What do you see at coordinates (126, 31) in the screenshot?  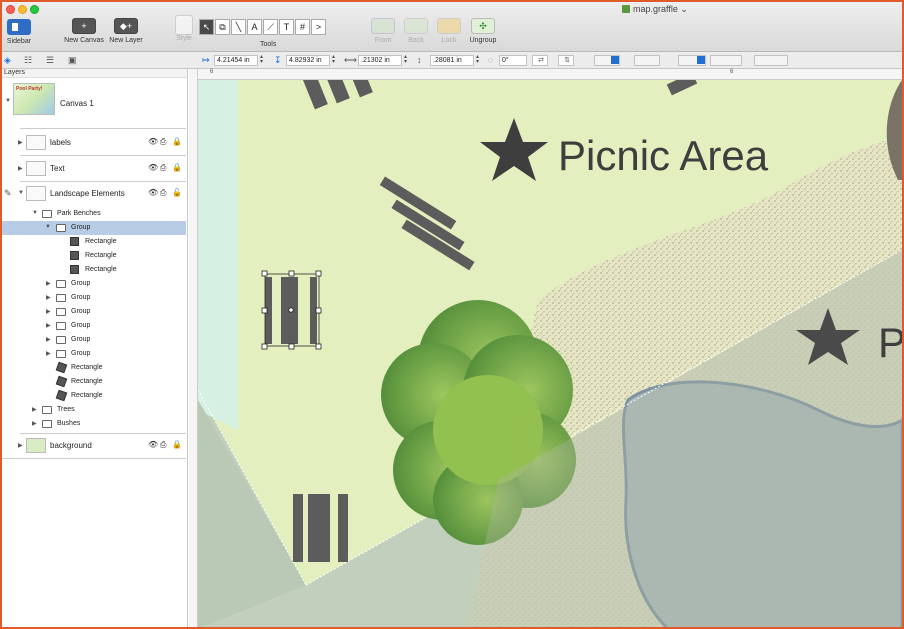 I see `new-layer-button: ◆+ New Layer` at bounding box center [126, 31].